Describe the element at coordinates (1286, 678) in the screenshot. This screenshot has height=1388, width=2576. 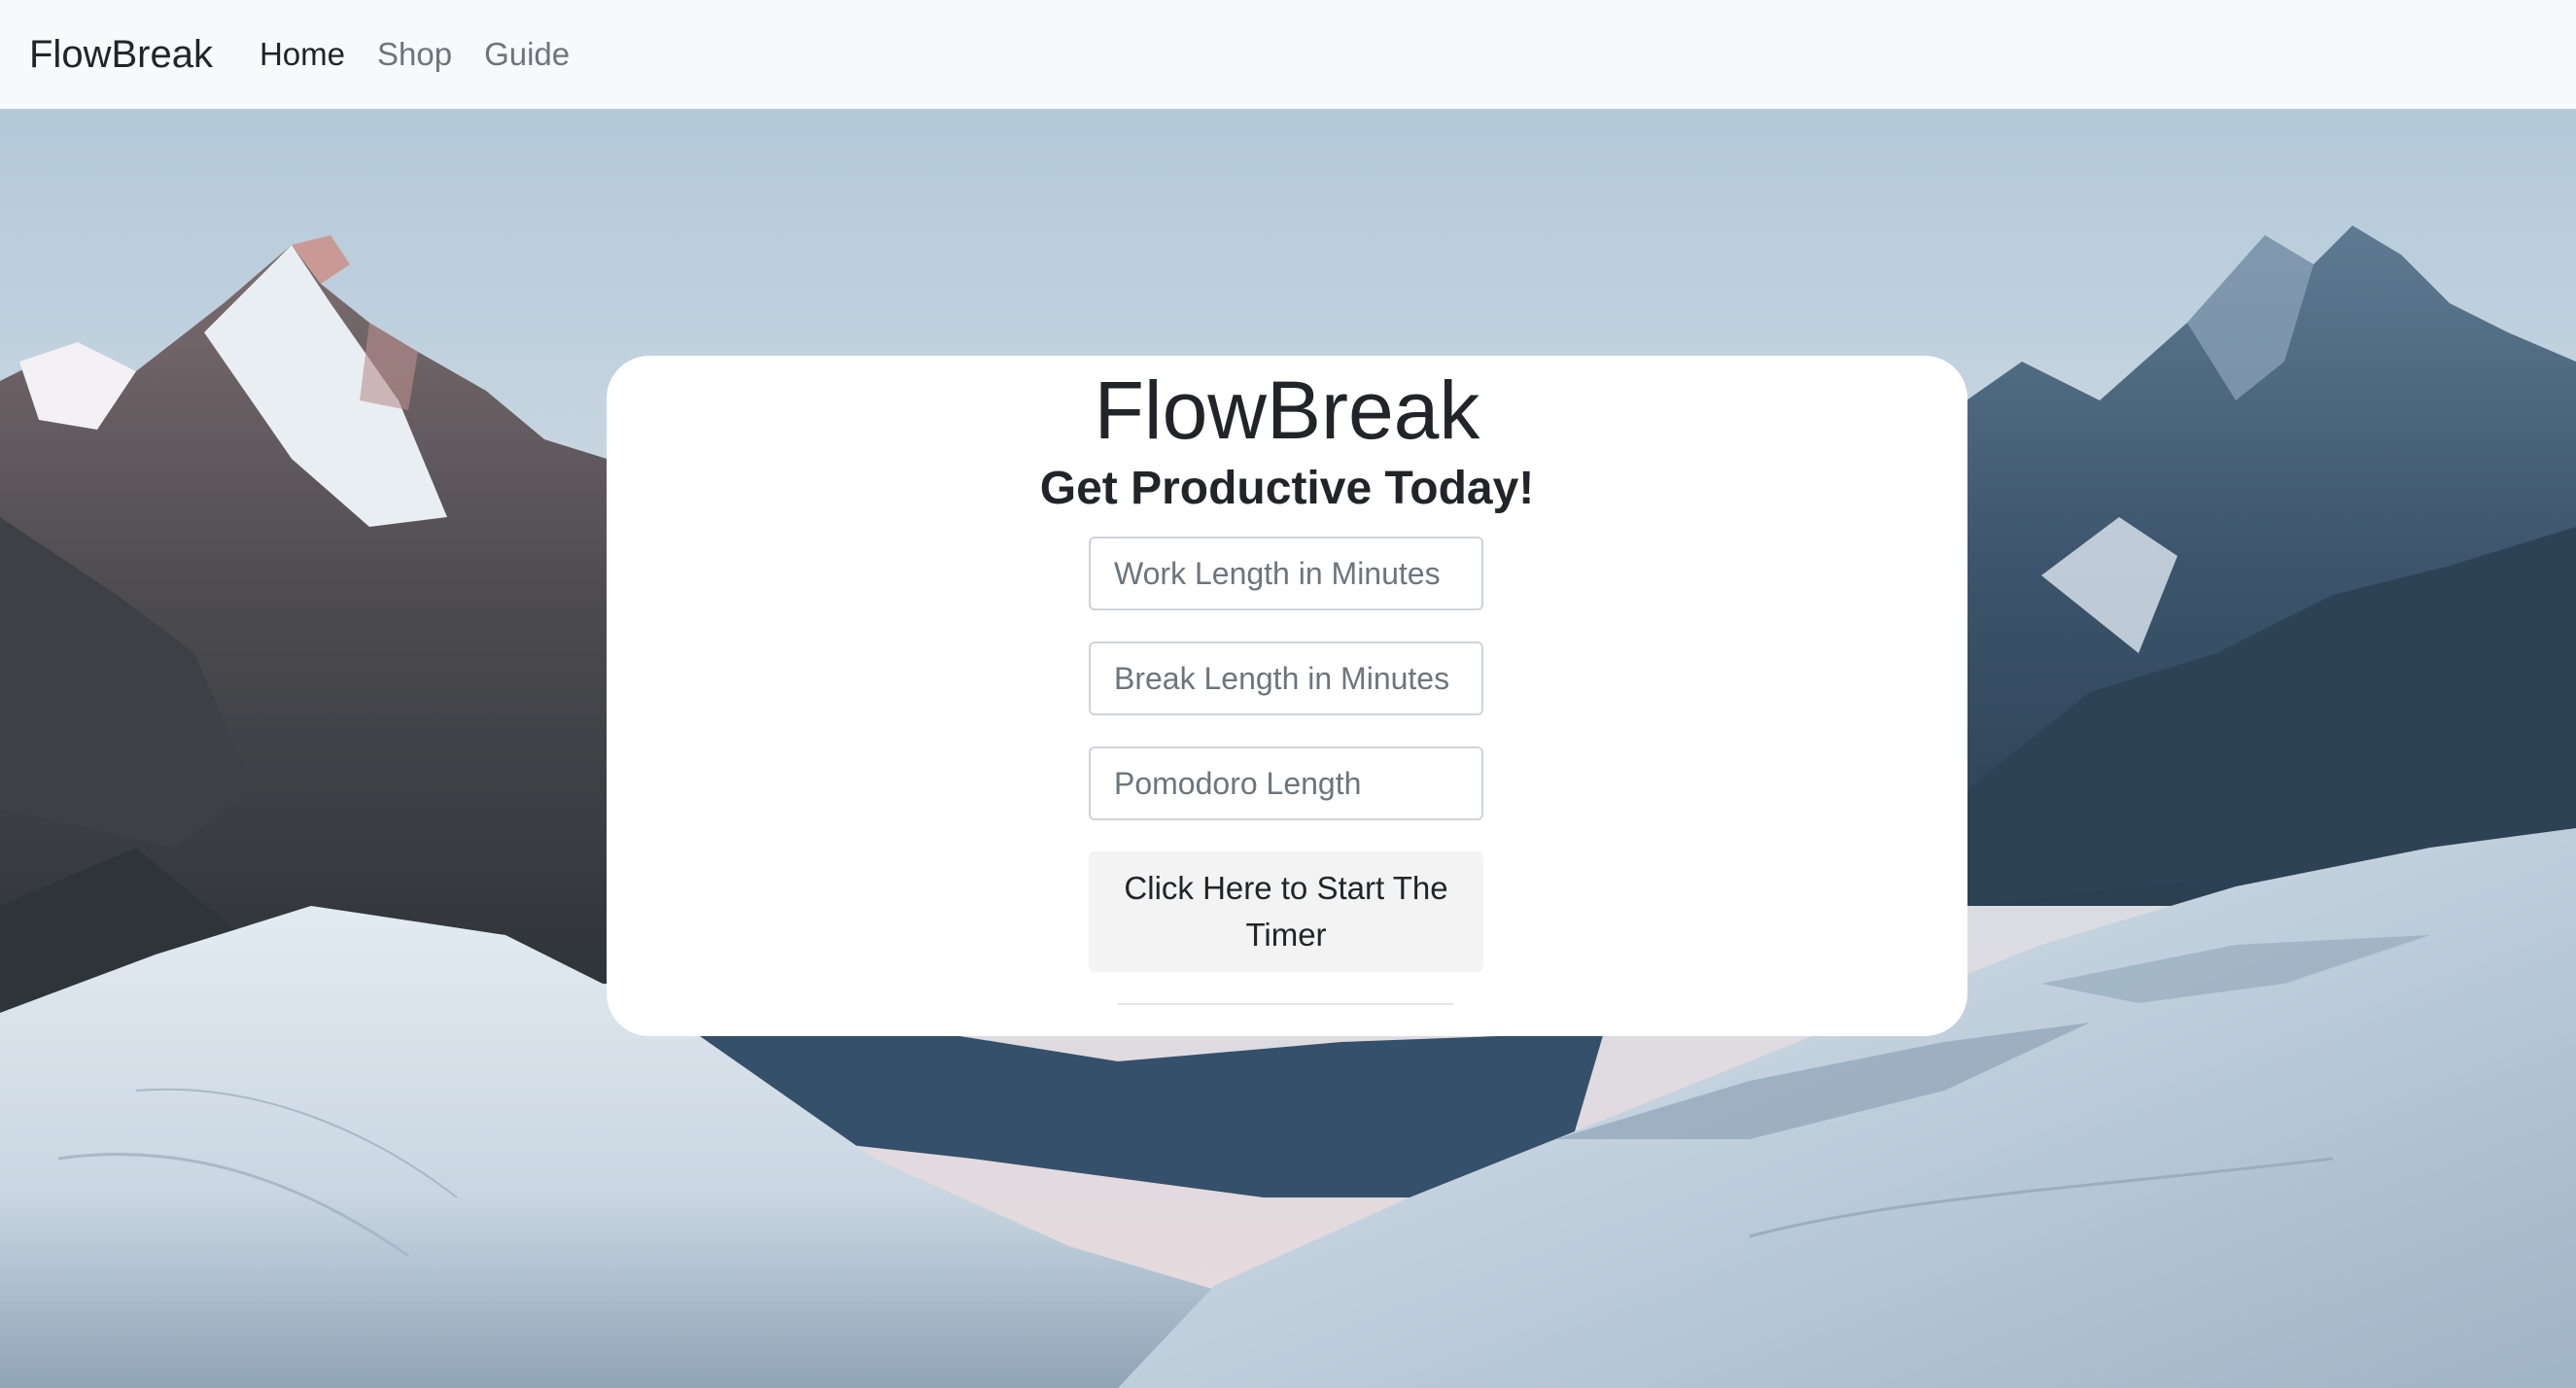
I see `break-length-input` at that location.